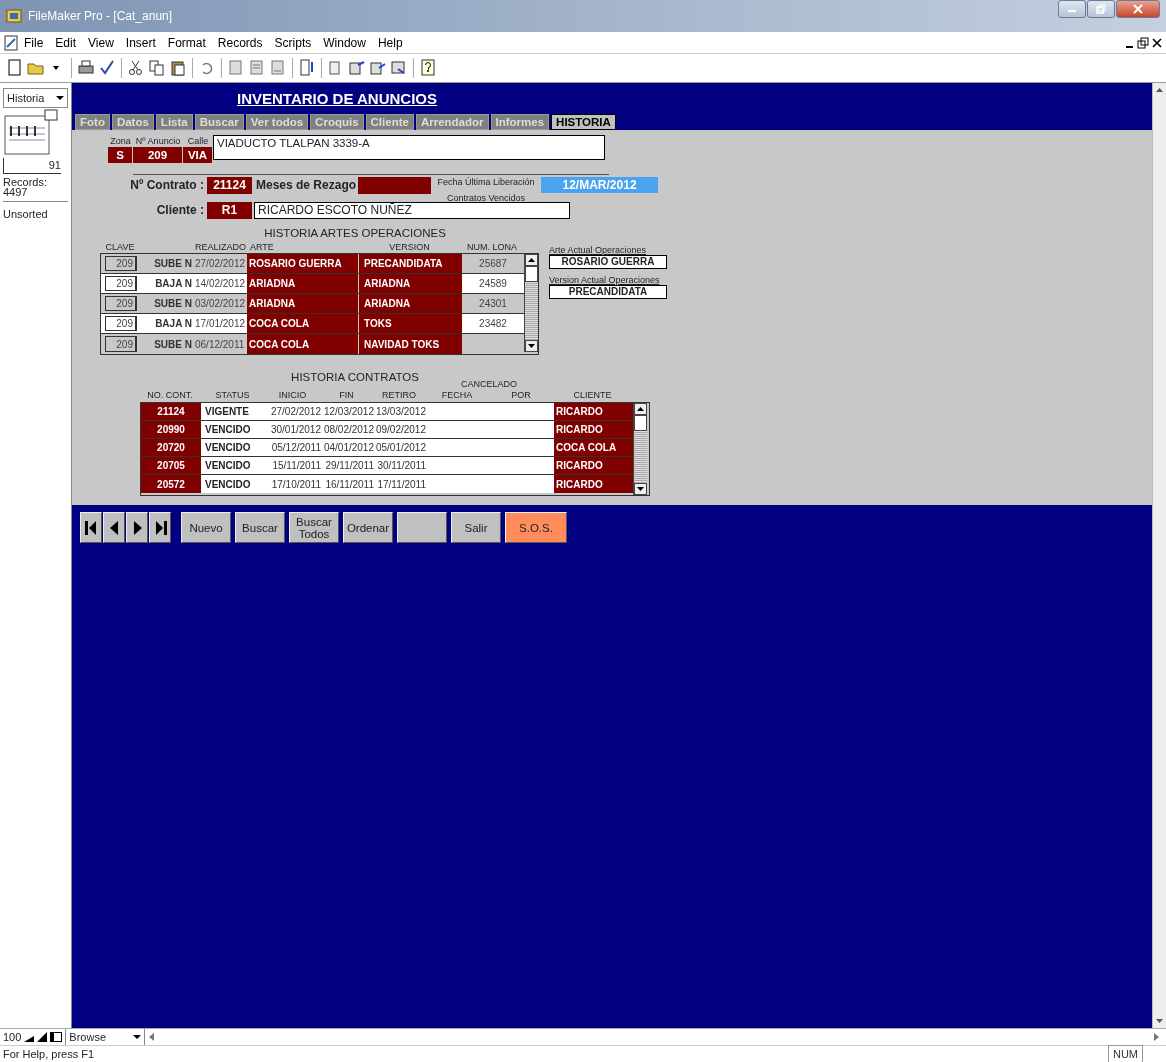 The height and width of the screenshot is (1062, 1166). What do you see at coordinates (107, 68) in the screenshot?
I see `spellcheck-icon` at bounding box center [107, 68].